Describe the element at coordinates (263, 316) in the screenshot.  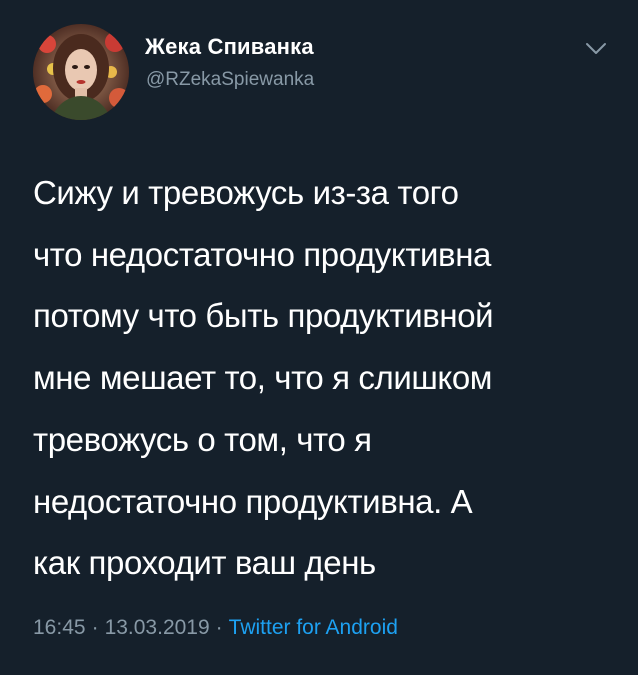
I see `tweet-text-line: потому что быть продуктивной` at that location.